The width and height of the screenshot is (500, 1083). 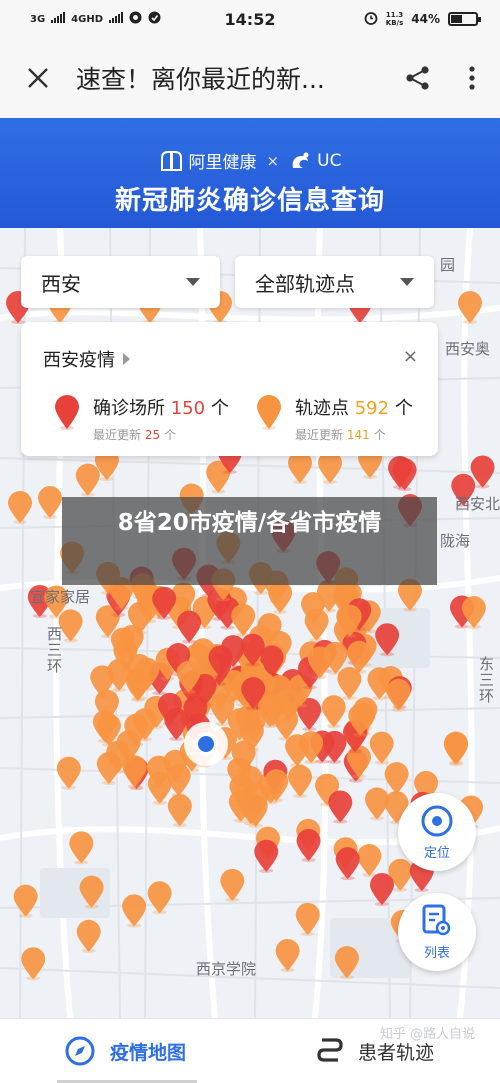 What do you see at coordinates (154, 19) in the screenshot?
I see `vpn-icon` at bounding box center [154, 19].